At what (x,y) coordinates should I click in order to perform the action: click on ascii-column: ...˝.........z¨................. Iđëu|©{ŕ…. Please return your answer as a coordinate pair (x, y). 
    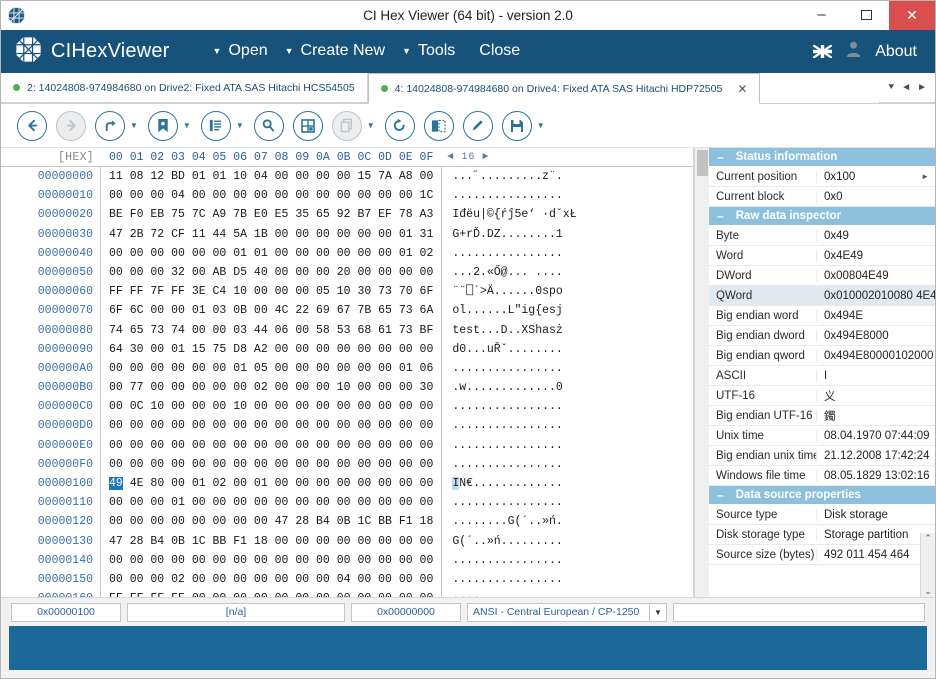
    Looking at the image, I should click on (509, 382).